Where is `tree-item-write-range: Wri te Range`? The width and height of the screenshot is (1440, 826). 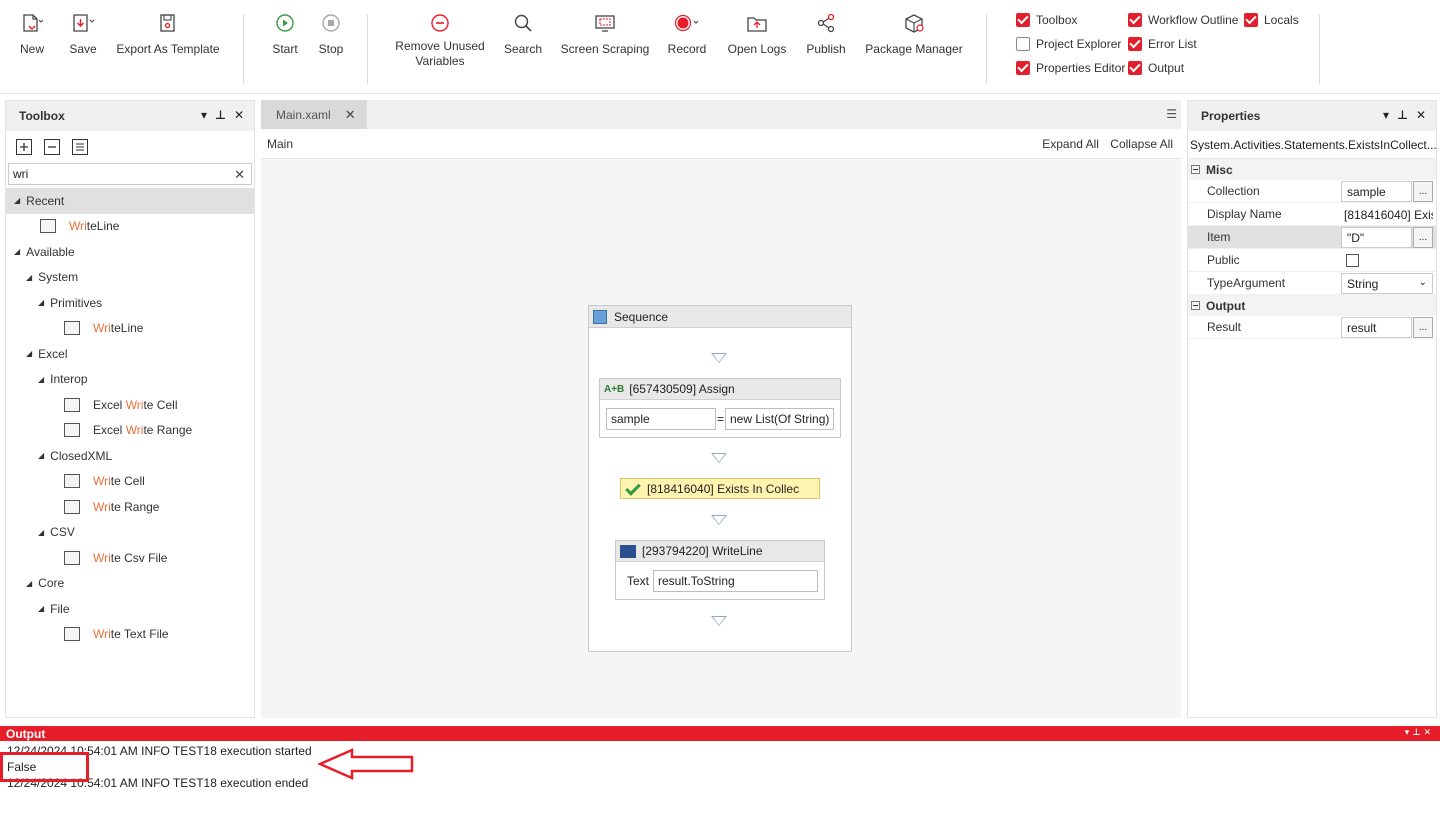
tree-item-write-range: Wri te Range is located at coordinates (130, 507).